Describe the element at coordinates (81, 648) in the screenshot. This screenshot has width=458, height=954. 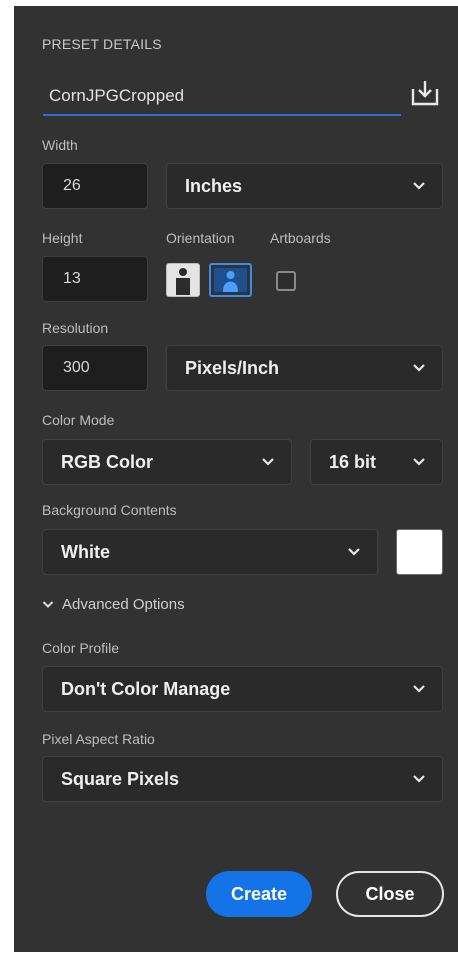
I see `color-profile-label: Color Profile` at that location.